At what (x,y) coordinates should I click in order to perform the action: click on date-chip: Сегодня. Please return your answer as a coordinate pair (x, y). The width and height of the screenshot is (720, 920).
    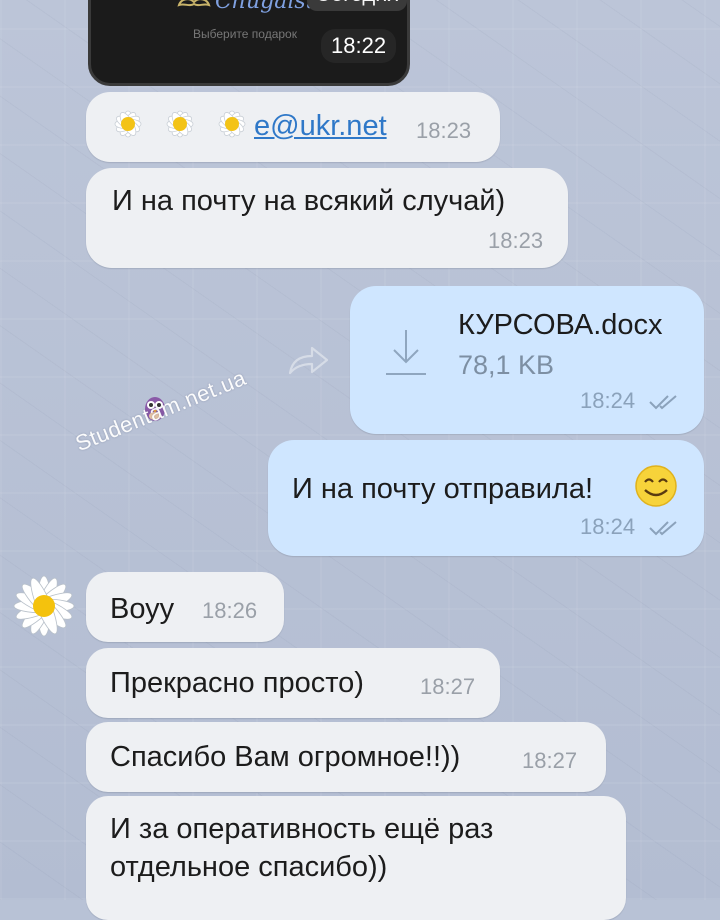
    Looking at the image, I should click on (357, 5).